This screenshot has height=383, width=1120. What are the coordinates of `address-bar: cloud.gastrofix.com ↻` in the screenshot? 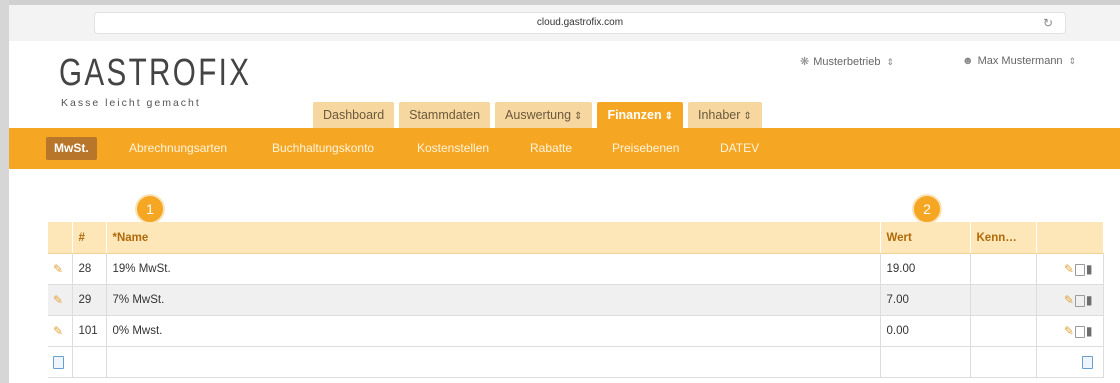 It's located at (580, 23).